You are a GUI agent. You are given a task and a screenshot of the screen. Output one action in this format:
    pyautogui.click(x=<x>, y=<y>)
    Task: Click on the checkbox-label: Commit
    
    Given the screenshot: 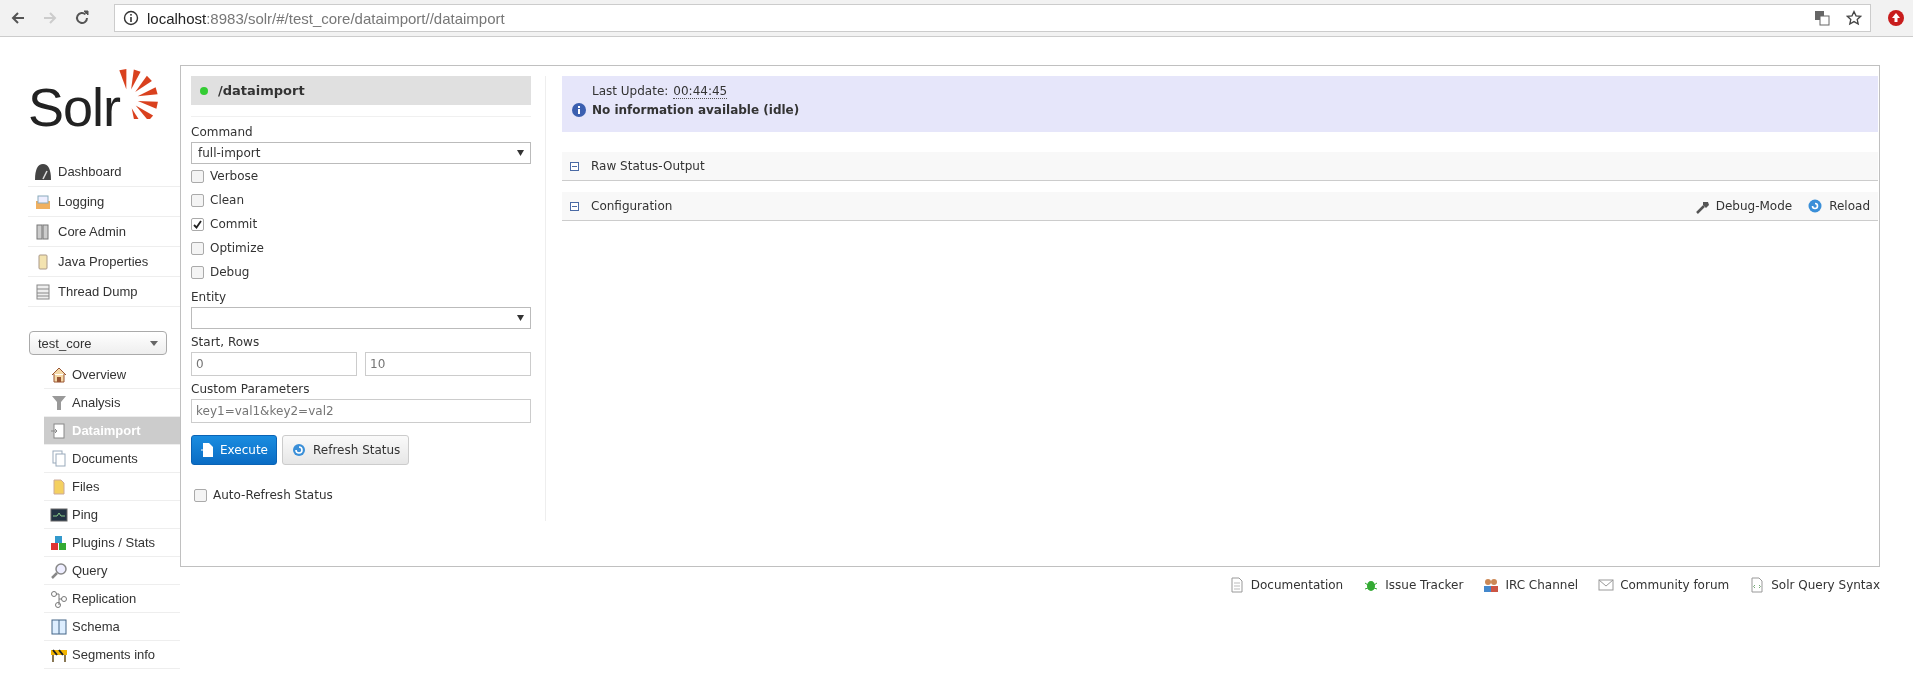 What is the action you would take?
    pyautogui.click(x=234, y=224)
    